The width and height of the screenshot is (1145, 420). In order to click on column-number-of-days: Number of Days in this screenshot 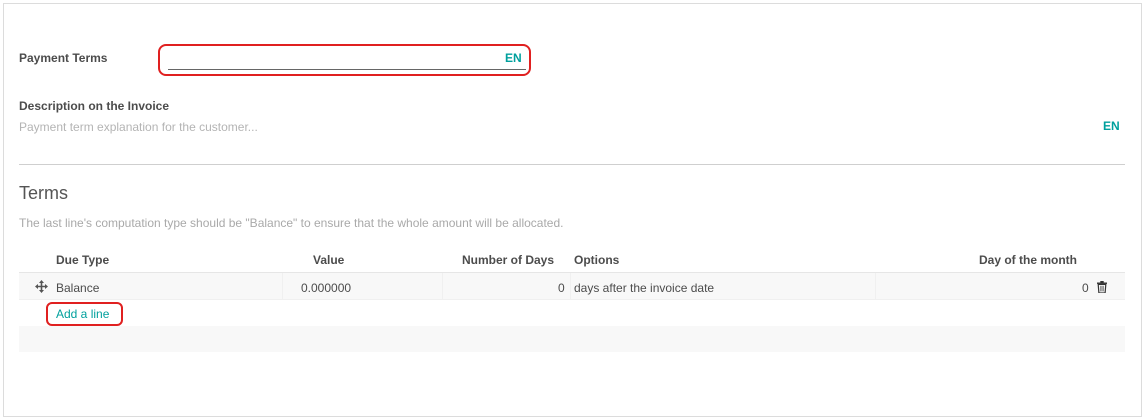, I will do `click(508, 260)`.